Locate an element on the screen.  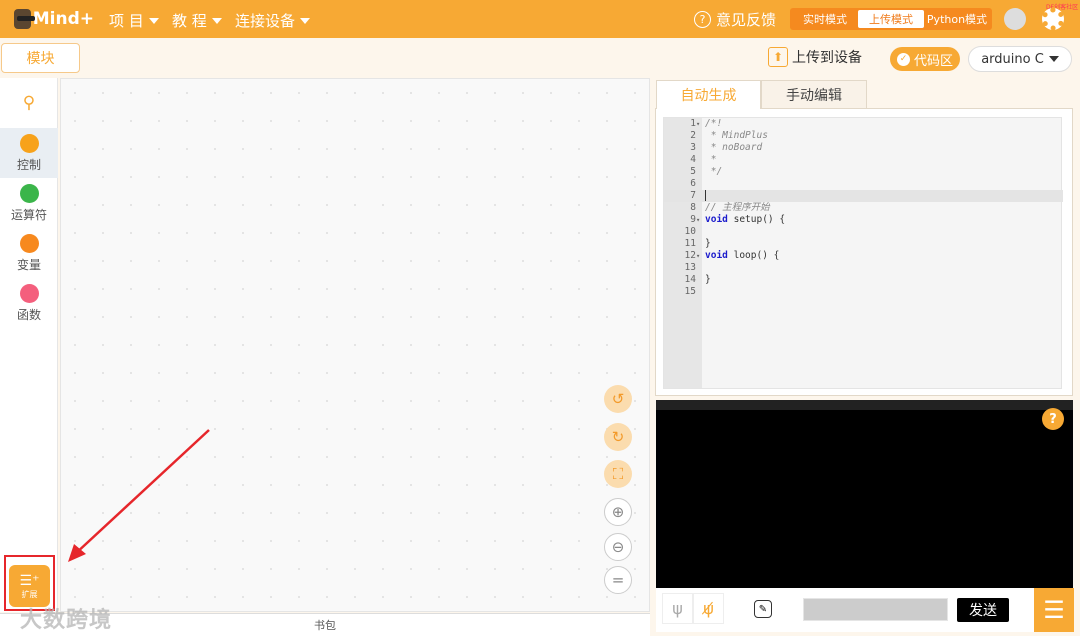
code-line: 7 is located at coordinates (863, 196).